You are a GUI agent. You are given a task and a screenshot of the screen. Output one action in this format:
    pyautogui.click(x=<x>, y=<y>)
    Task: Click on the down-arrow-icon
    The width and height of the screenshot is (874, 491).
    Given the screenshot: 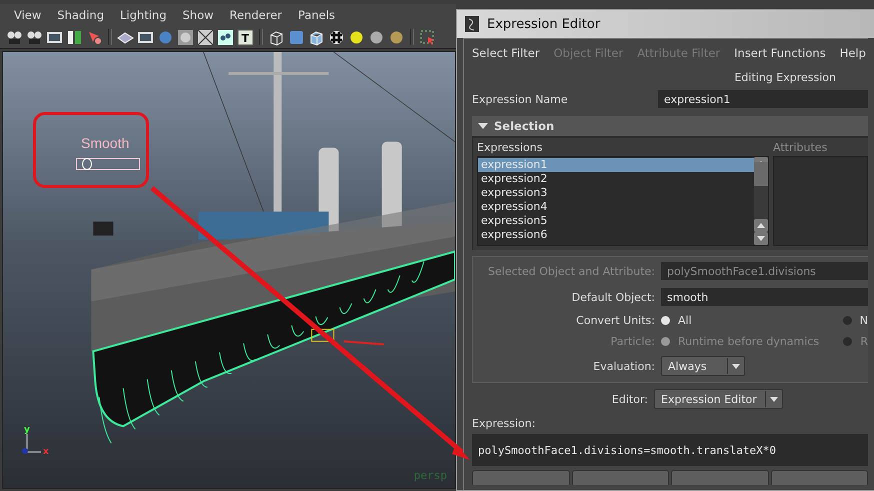 What is the action you would take?
    pyautogui.click(x=761, y=238)
    